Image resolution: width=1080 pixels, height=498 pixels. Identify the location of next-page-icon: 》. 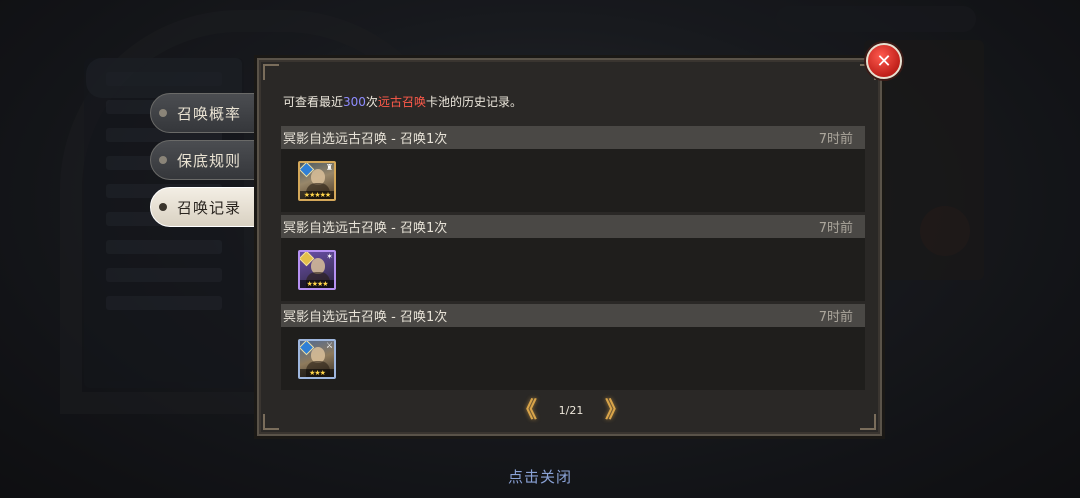
(616, 412).